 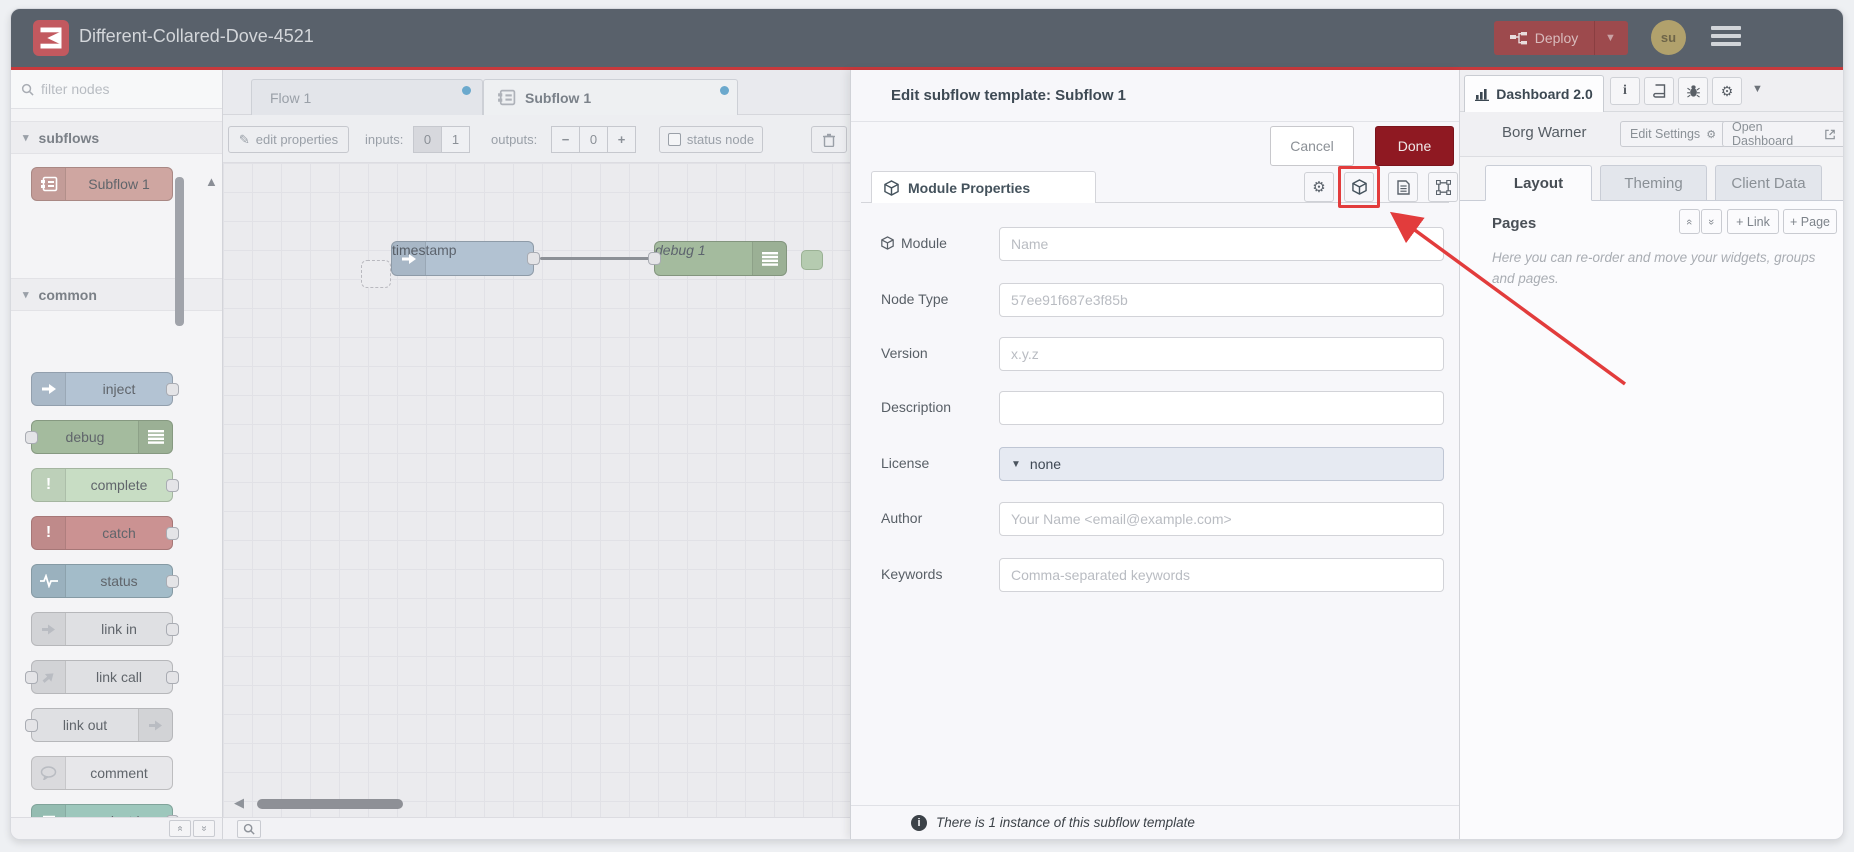 What do you see at coordinates (593, 139) in the screenshot?
I see `outputs-count: 0` at bounding box center [593, 139].